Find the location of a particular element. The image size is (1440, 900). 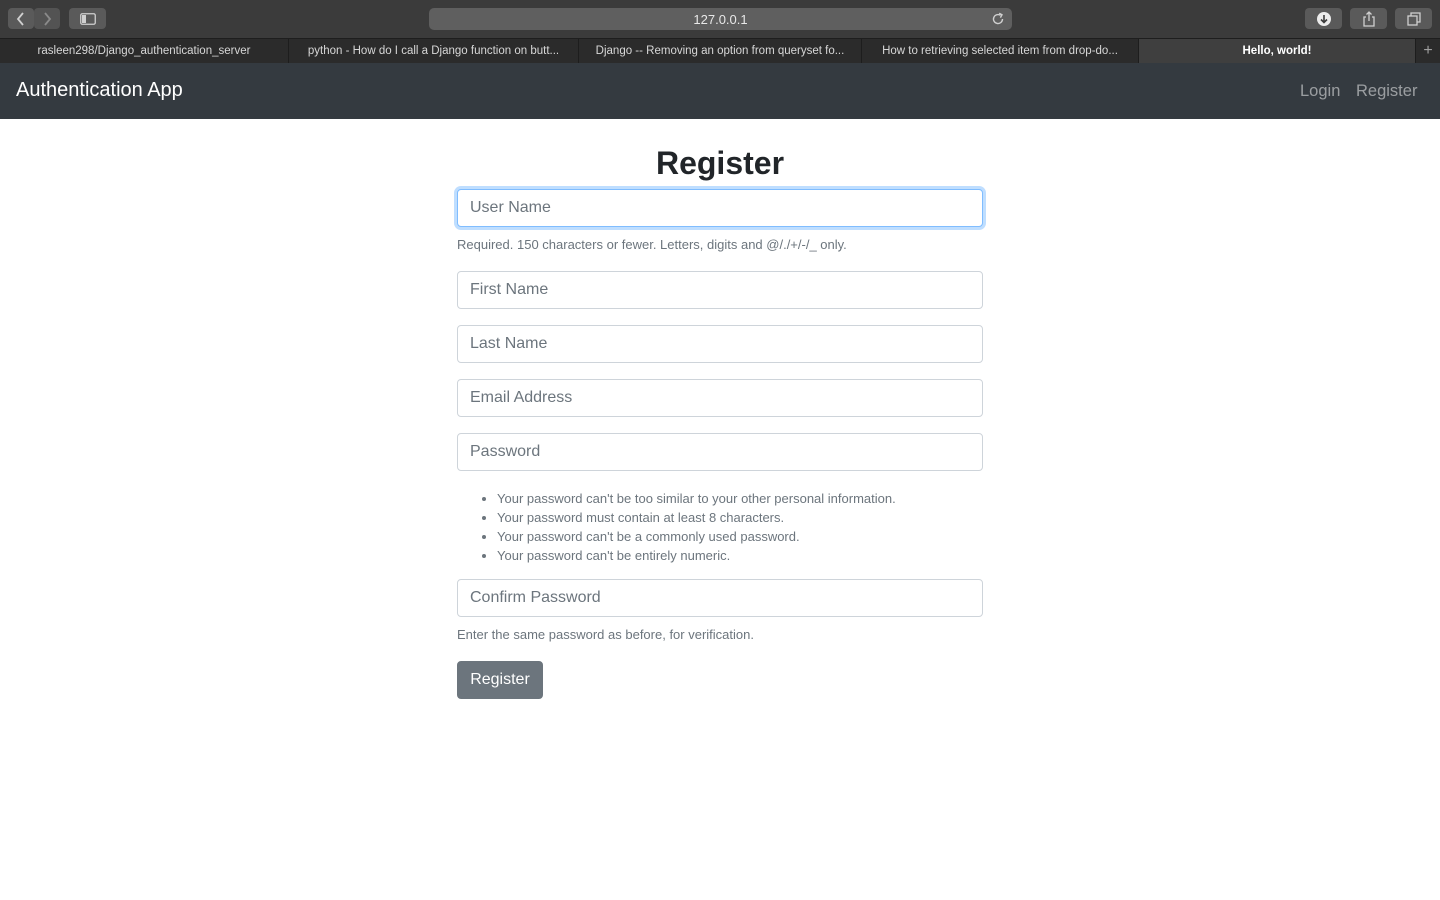

brand-link: Authentication App is located at coordinates (99, 90).